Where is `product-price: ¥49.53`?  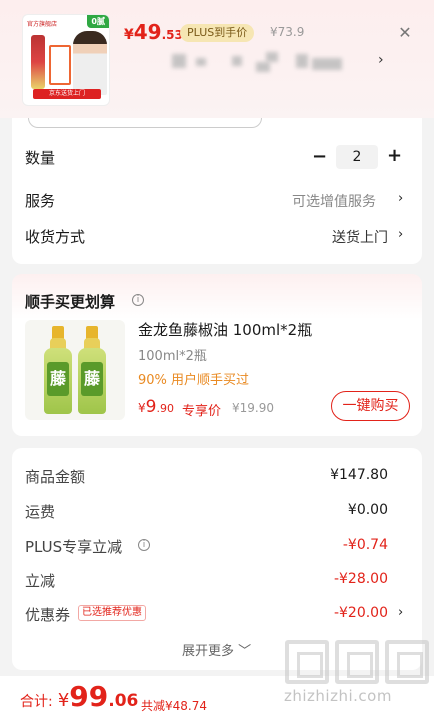
product-price: ¥49.53 is located at coordinates (153, 32).